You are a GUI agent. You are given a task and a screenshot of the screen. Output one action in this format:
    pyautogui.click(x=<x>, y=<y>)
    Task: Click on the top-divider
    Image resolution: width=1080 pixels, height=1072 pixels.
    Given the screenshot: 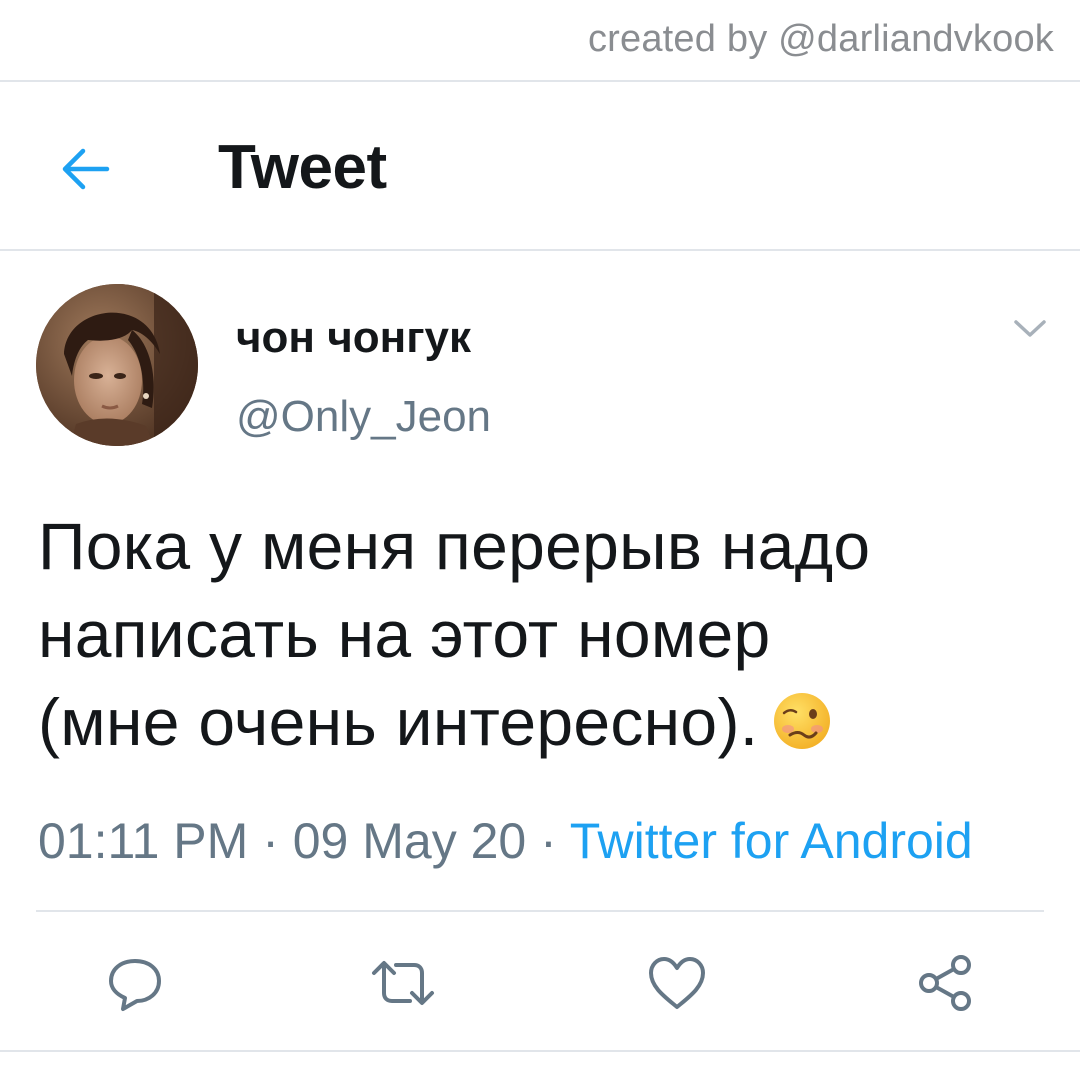 What is the action you would take?
    pyautogui.click(x=540, y=81)
    